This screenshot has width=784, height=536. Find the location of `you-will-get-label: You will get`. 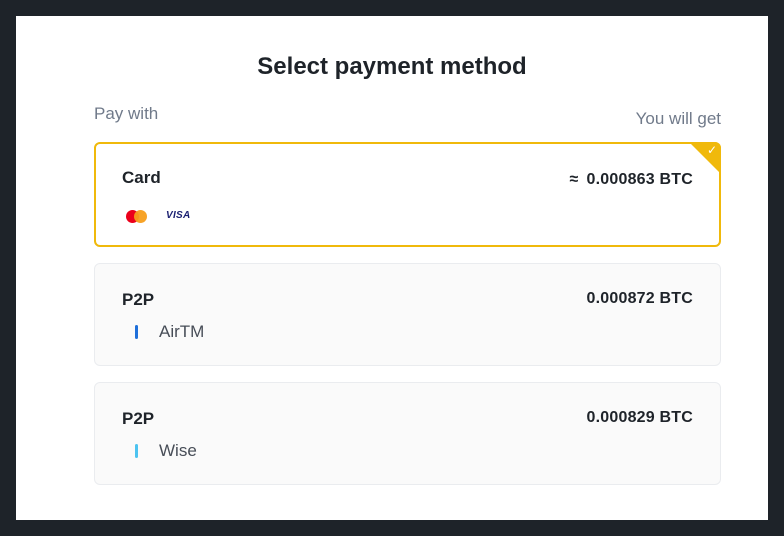

you-will-get-label: You will get is located at coordinates (678, 118).